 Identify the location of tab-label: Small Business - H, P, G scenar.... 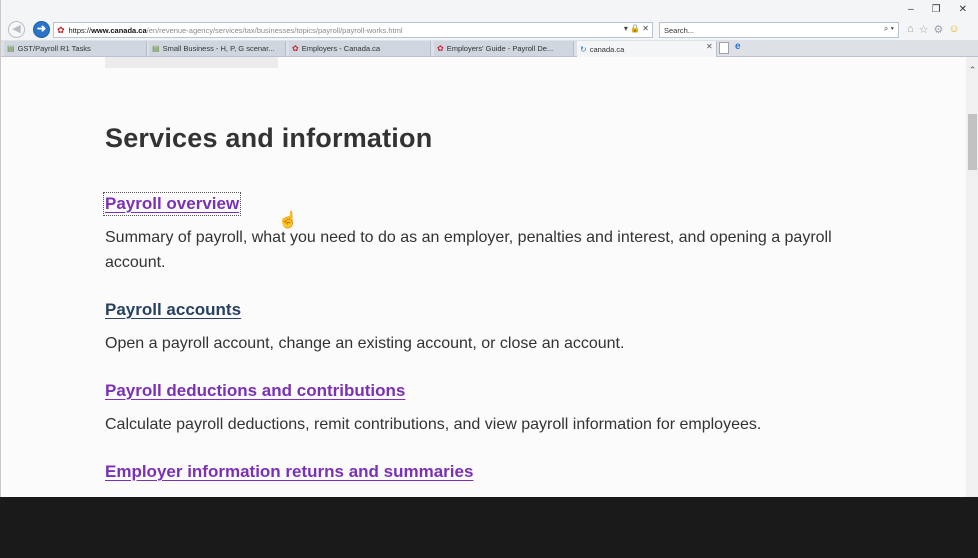
(218, 48).